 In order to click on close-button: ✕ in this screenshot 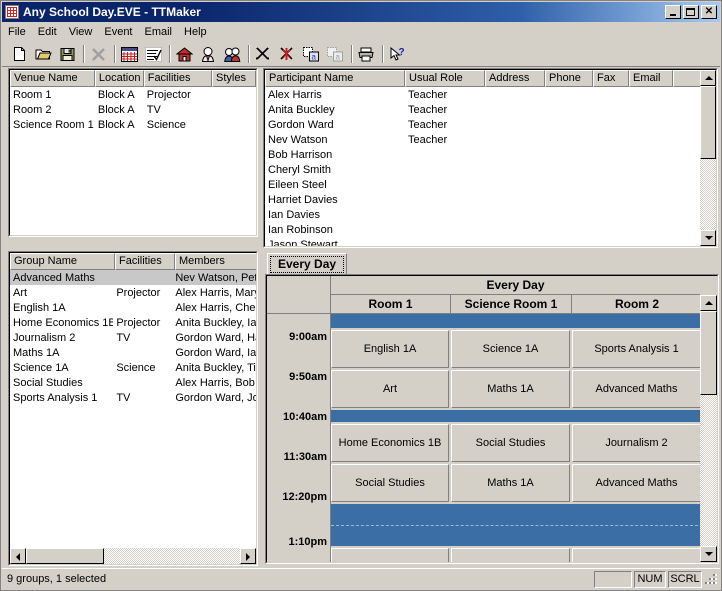, I will do `click(709, 12)`.